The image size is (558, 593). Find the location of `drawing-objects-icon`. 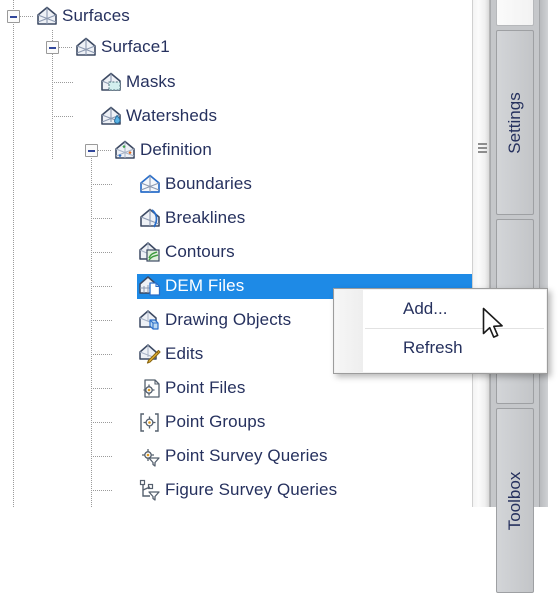

drawing-objects-icon is located at coordinates (150, 320).